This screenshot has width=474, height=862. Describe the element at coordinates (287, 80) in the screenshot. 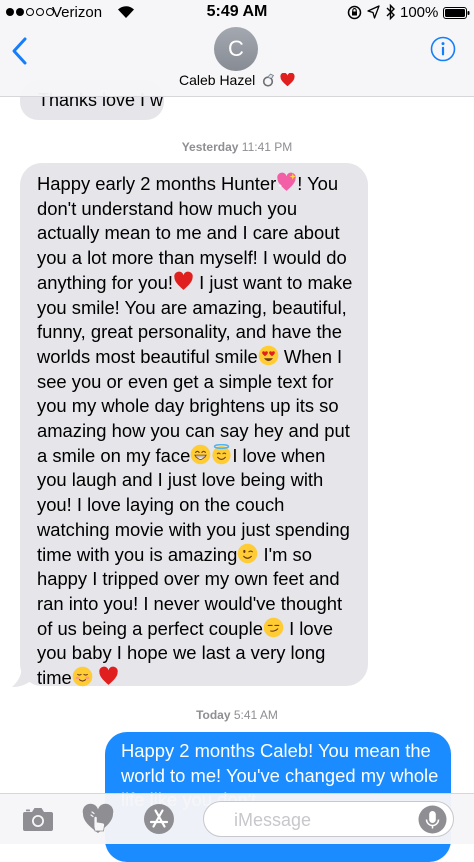

I see `red-heart-icon` at that location.